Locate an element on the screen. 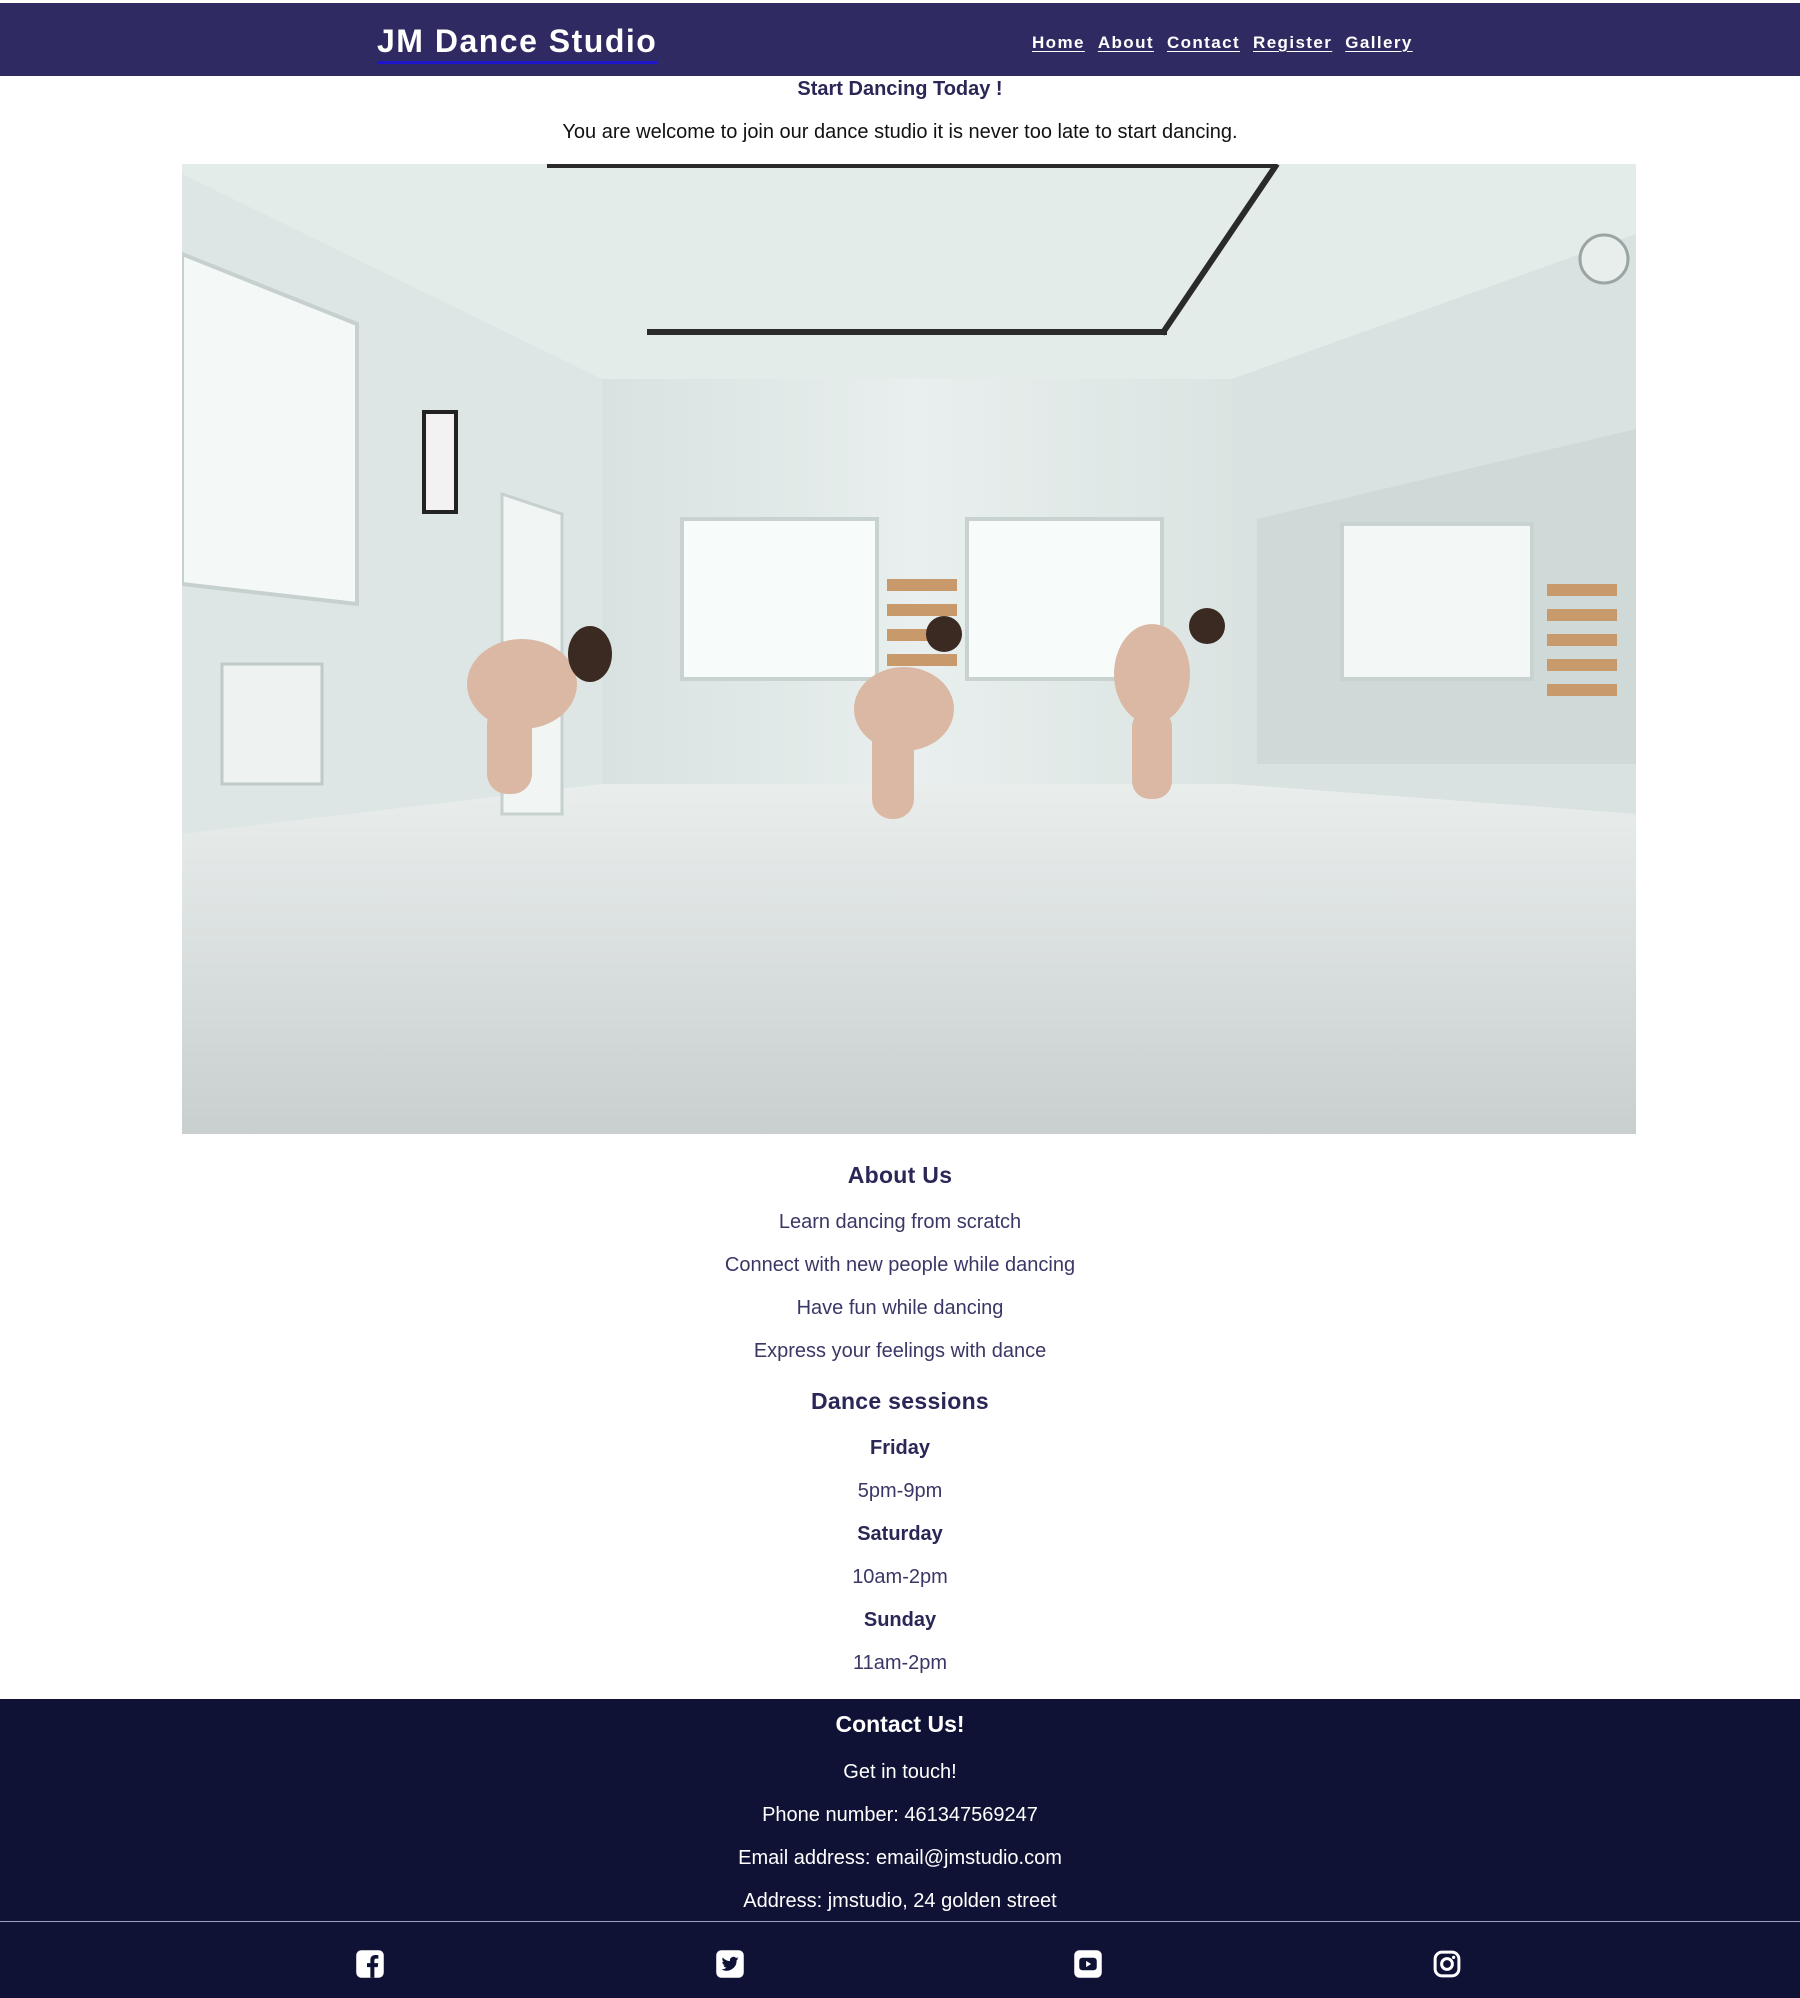 This screenshot has width=1800, height=1998. nav-about-link: About is located at coordinates (1126, 43).